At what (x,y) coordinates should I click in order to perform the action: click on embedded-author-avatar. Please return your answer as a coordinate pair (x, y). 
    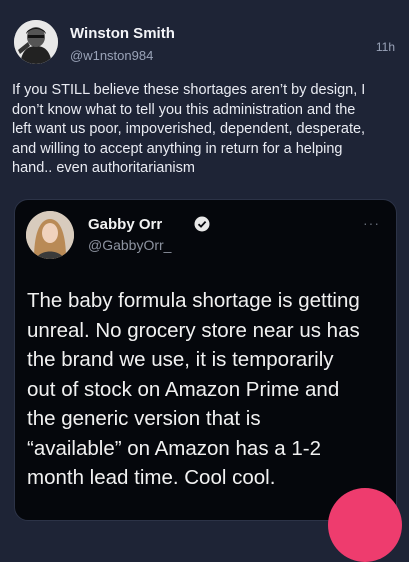
    Looking at the image, I should click on (50, 235).